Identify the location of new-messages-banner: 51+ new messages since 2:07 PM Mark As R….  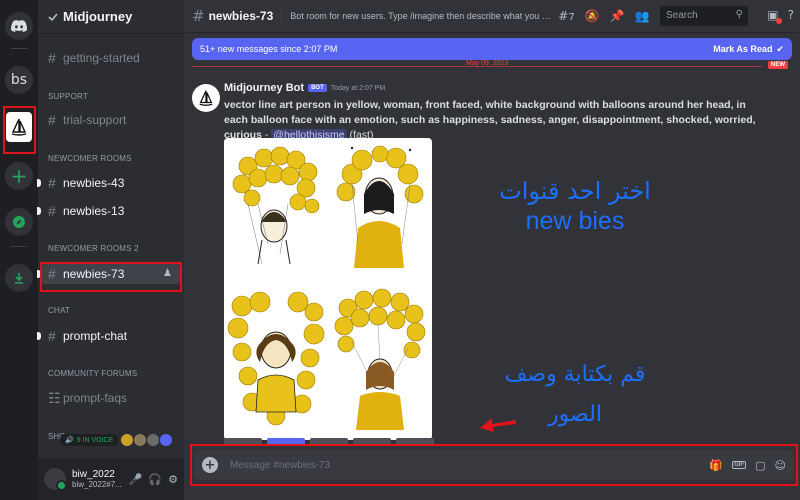
(492, 49).